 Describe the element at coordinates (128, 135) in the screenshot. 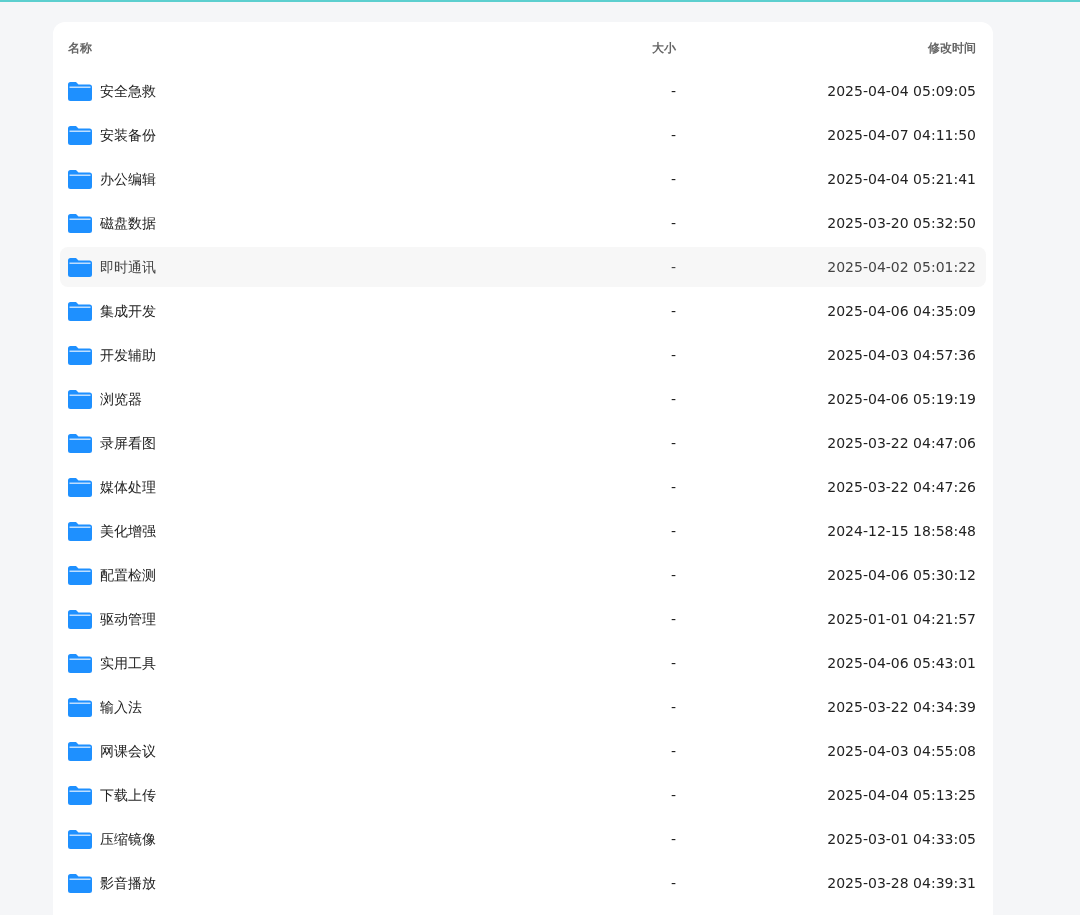

I see `folder-name: 安装备份` at that location.